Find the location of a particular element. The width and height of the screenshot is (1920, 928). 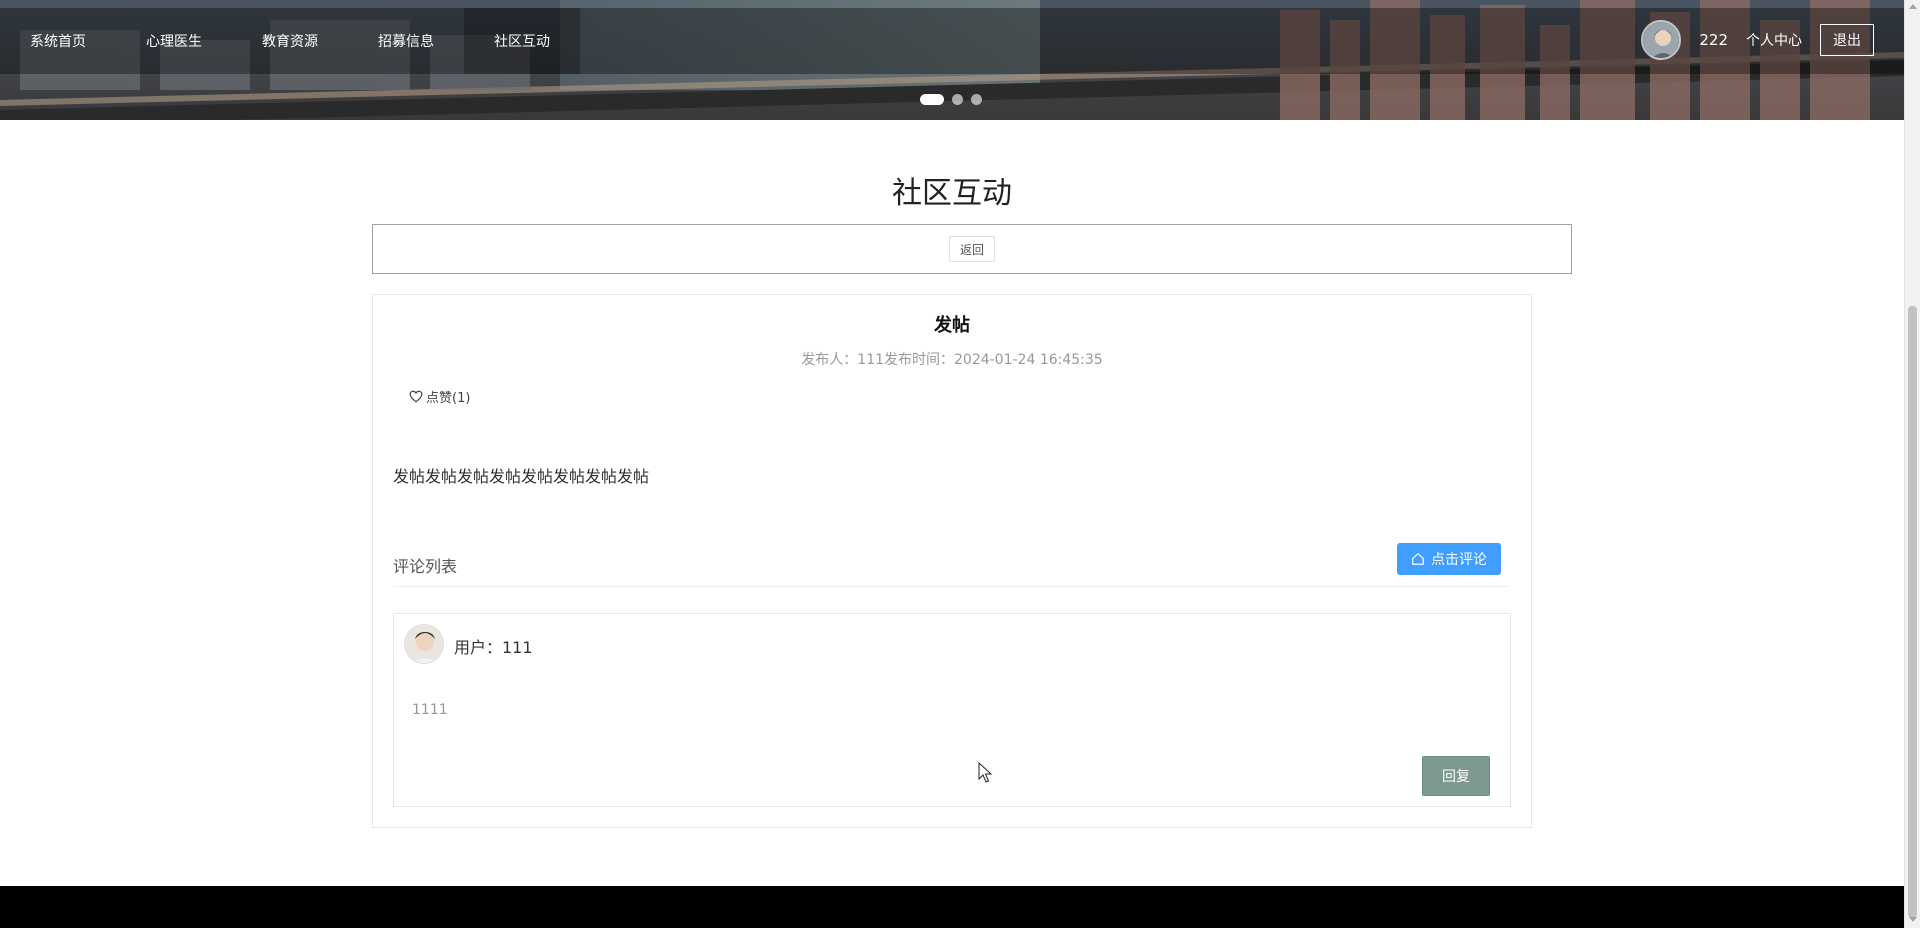

comment-text: 1111 is located at coordinates (430, 710).